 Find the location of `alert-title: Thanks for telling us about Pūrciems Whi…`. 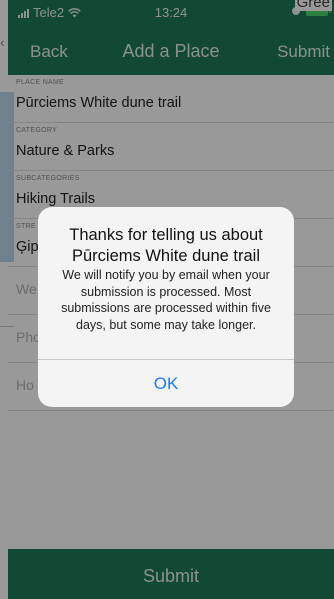

alert-title: Thanks for telling us about Pūrciems Whi… is located at coordinates (166, 245).